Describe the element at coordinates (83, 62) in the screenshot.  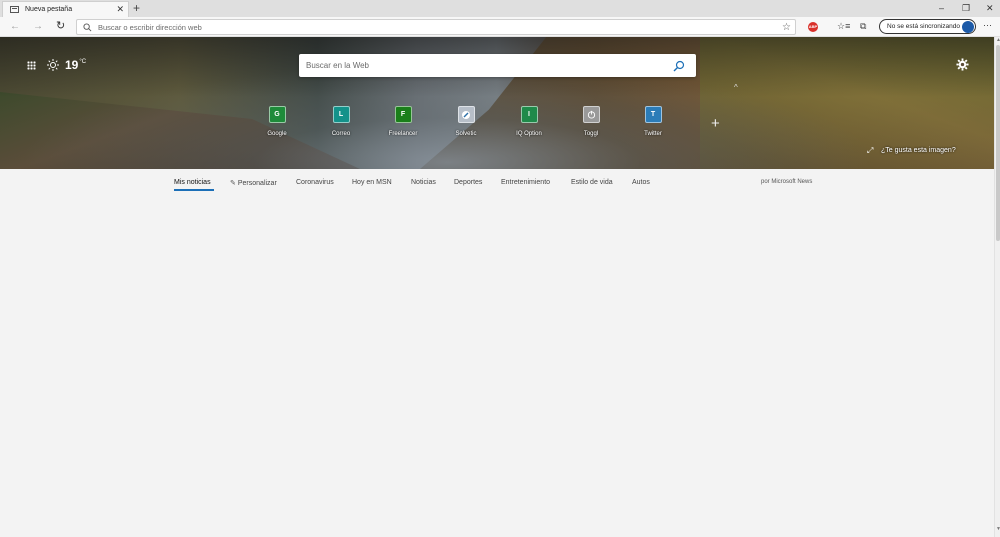
I see `temperature-unit: °C` at that location.